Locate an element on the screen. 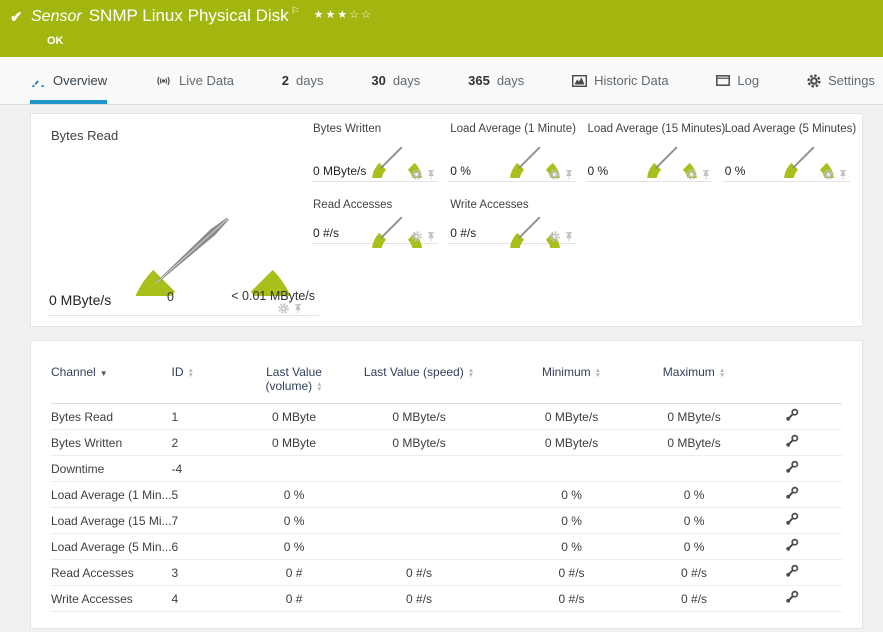  channel-row: Downtime -4 is located at coordinates (446, 468).